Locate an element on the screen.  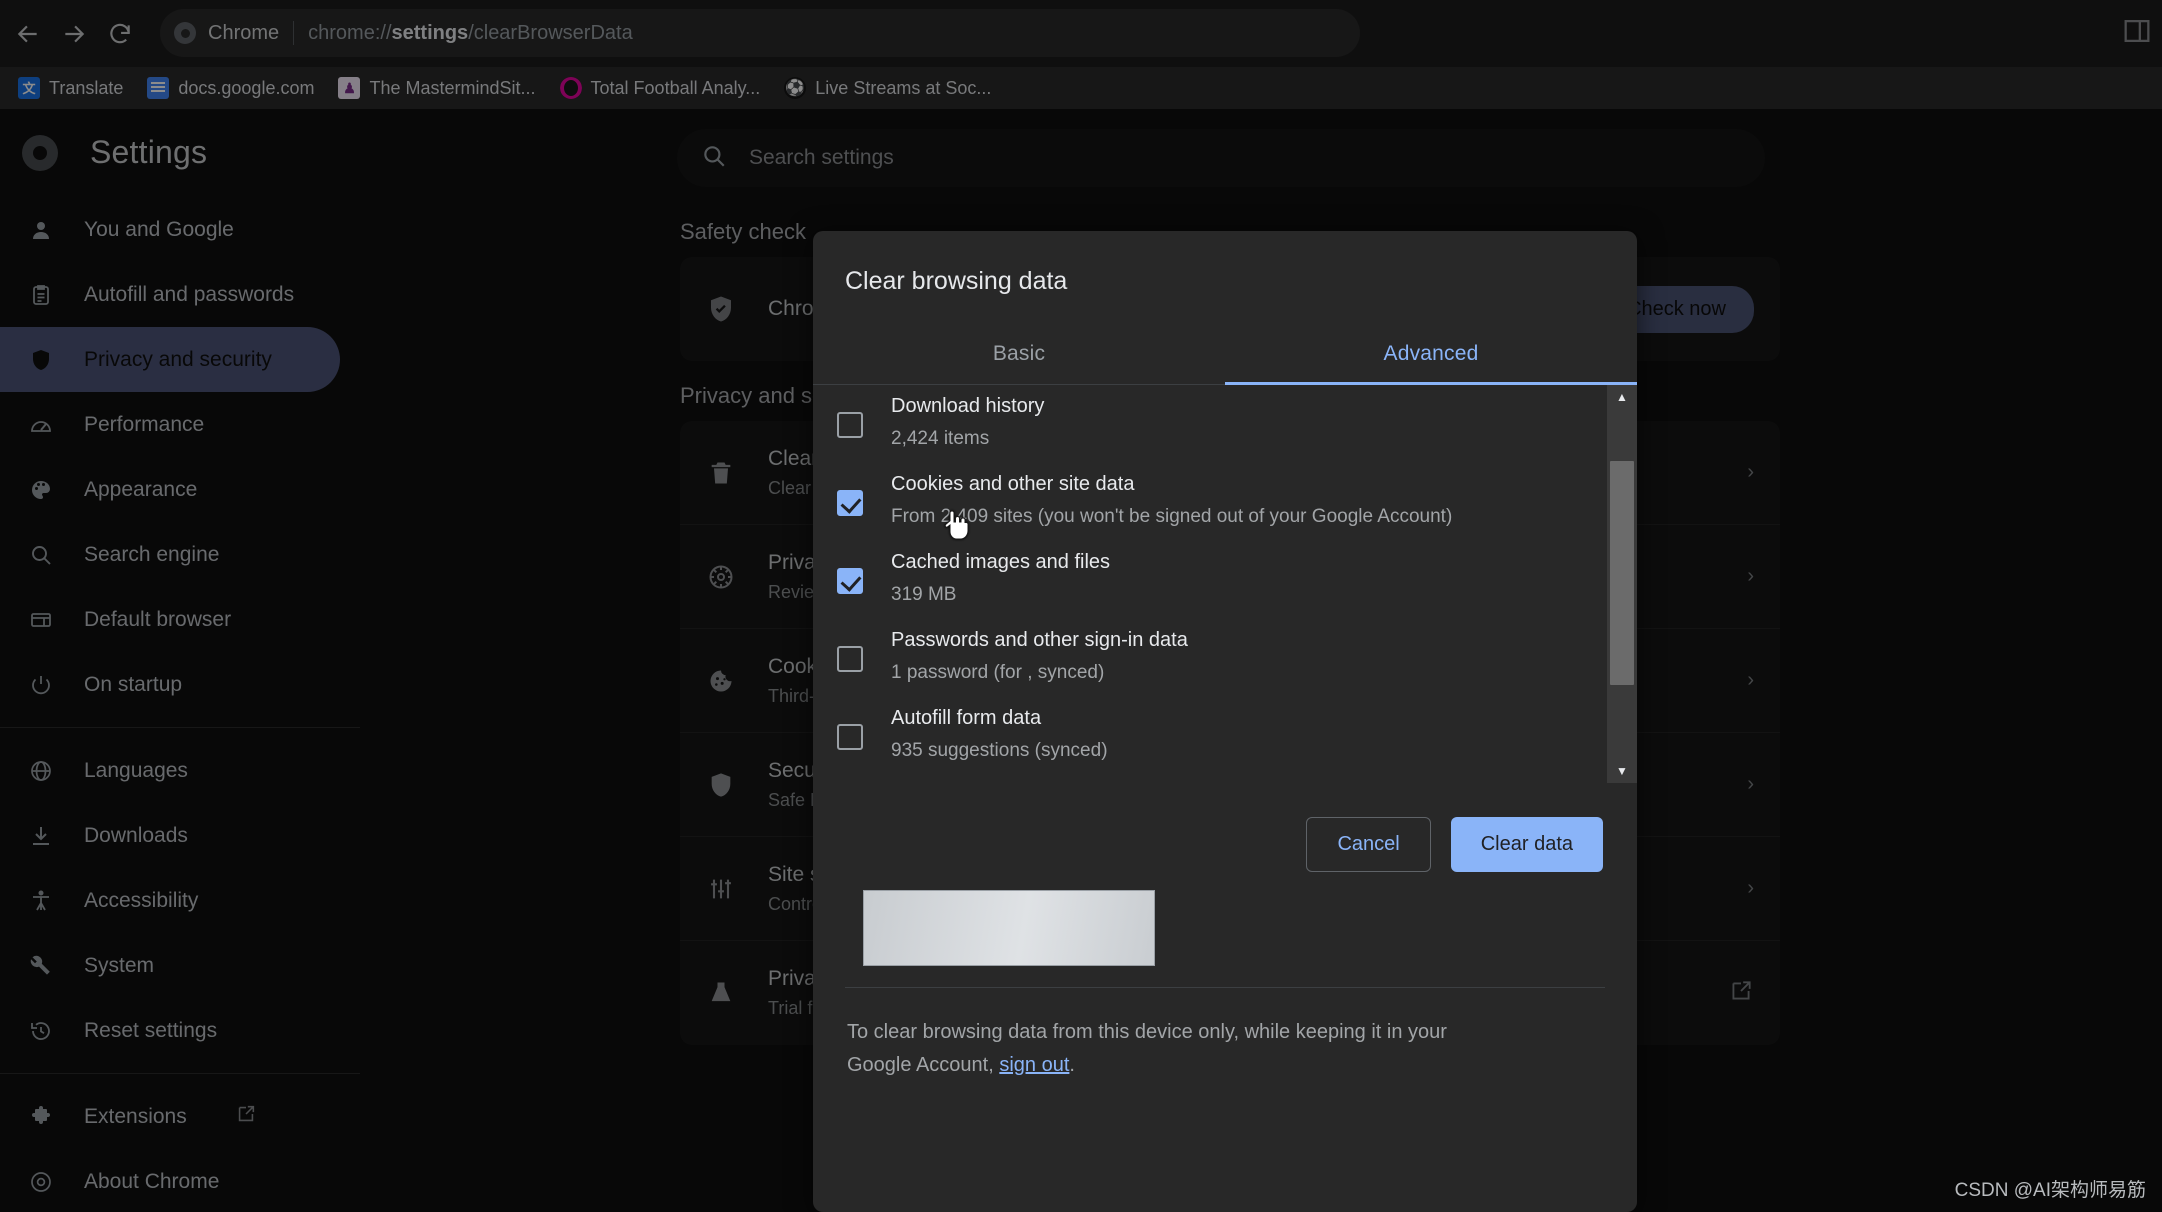
checkbox-sublabel: 935 suggestions (synced) is located at coordinates (999, 750).